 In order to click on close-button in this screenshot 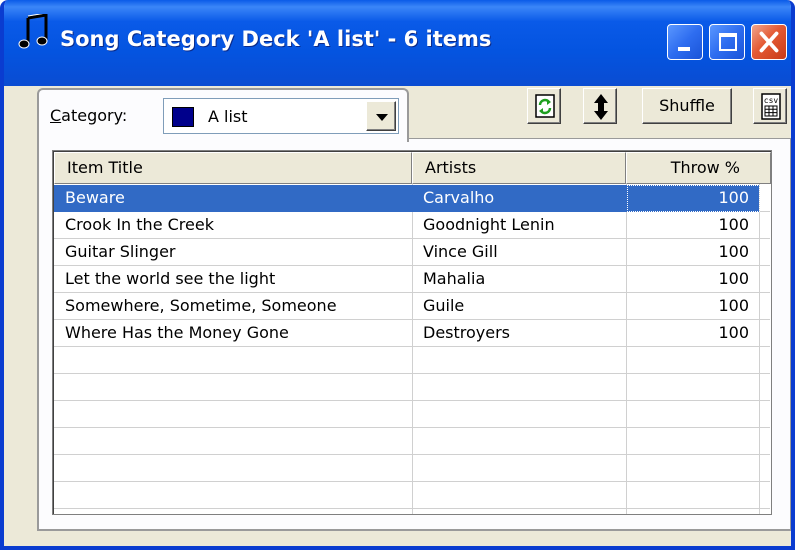, I will do `click(769, 42)`.